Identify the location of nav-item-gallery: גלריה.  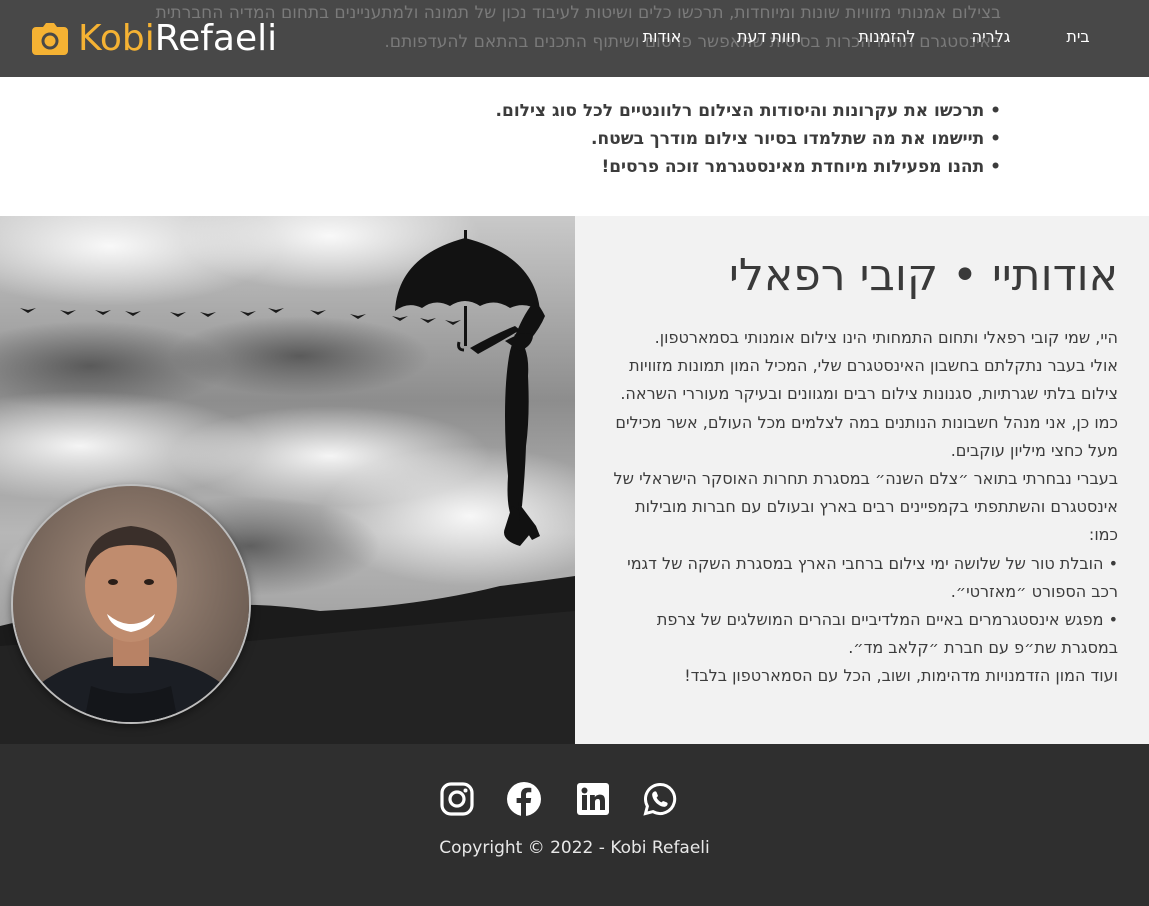
(991, 36).